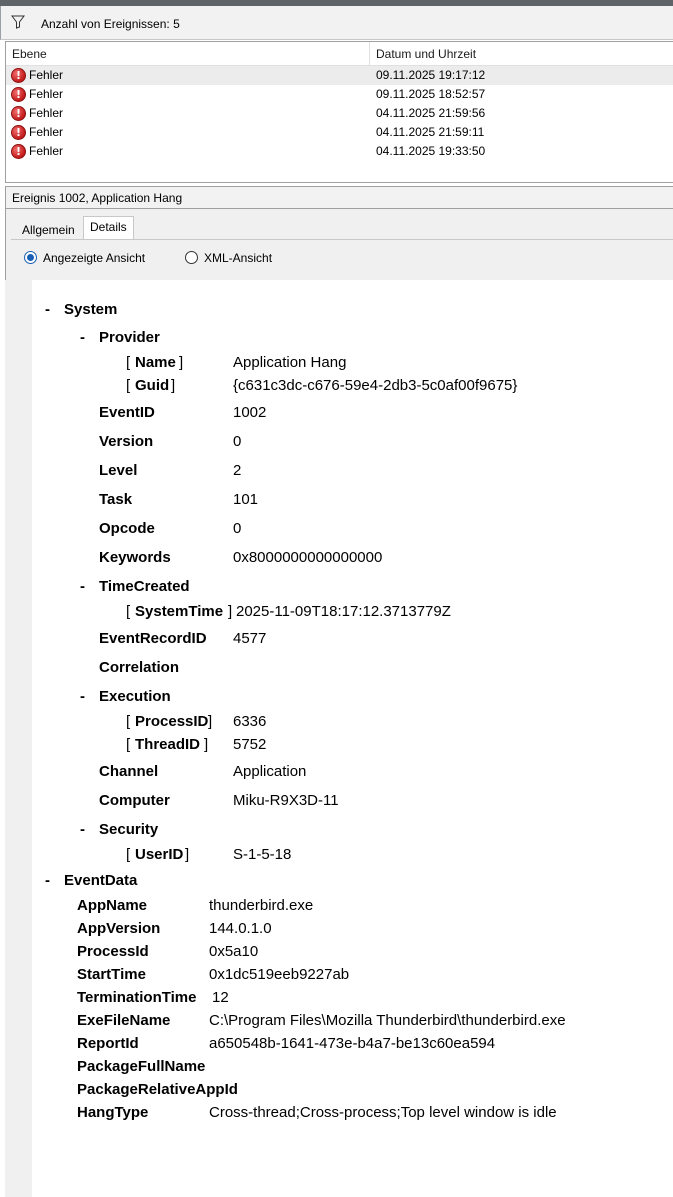 This screenshot has height=1197, width=673. What do you see at coordinates (135, 557) in the screenshot?
I see `field-key: Keywords` at bounding box center [135, 557].